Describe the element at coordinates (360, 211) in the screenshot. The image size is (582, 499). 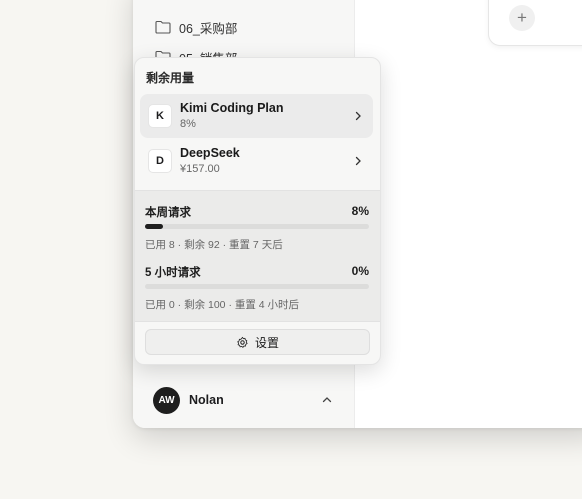
I see `weekly-requests-percent: 8%` at that location.